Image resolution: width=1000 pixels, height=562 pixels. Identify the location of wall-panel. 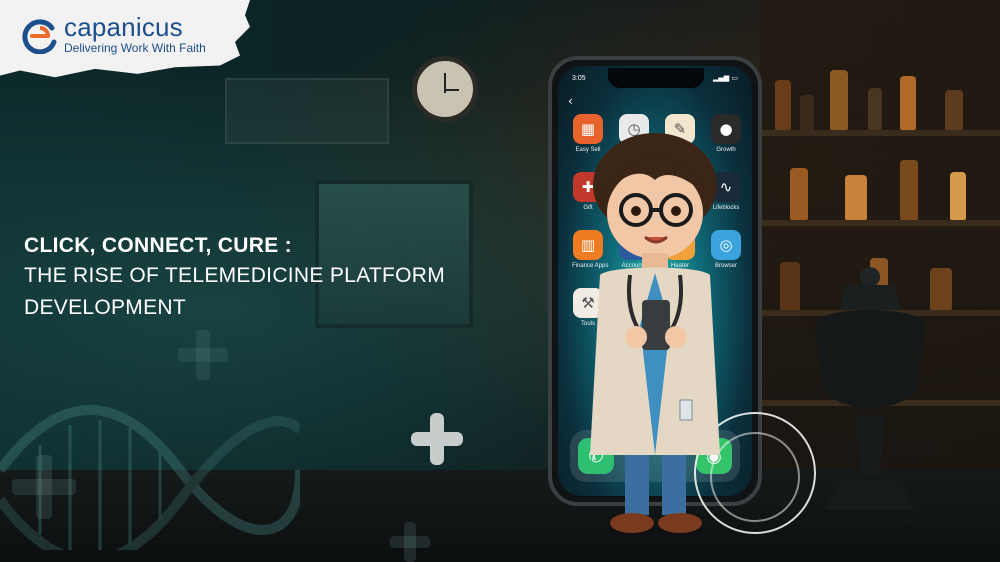
(307, 111).